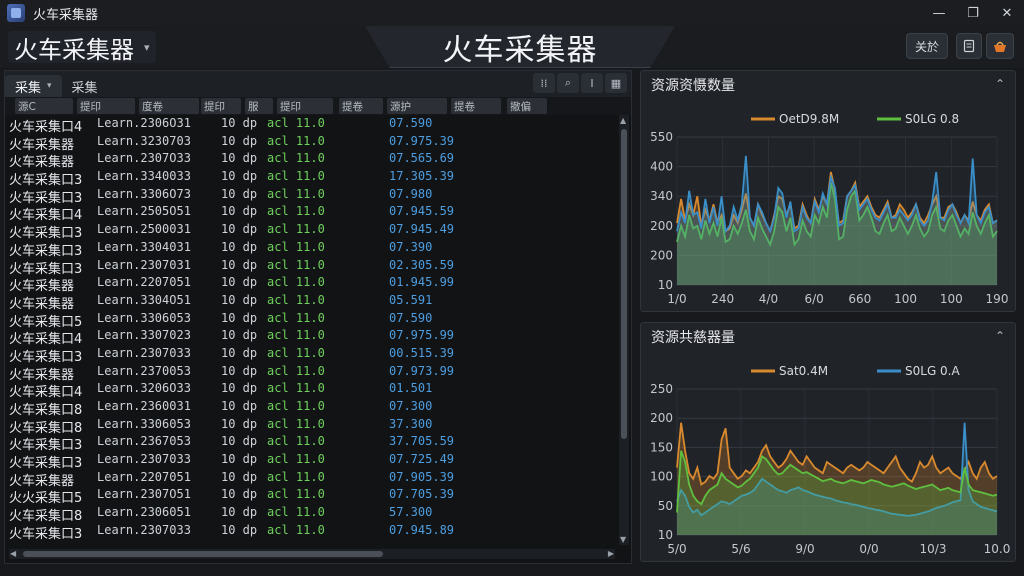 This screenshot has height=576, width=1024. Describe the element at coordinates (311, 320) in the screenshot. I see `table-row: 火车采集口5 Learn.3306053 10 dp acl 11.0 07.590` at that location.